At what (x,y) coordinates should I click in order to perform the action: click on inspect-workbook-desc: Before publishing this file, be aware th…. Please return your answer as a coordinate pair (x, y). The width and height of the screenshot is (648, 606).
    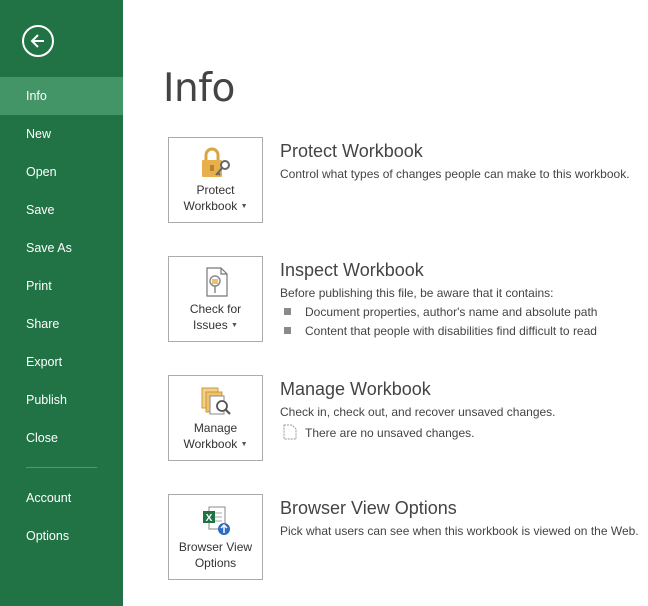
    Looking at the image, I should click on (417, 293).